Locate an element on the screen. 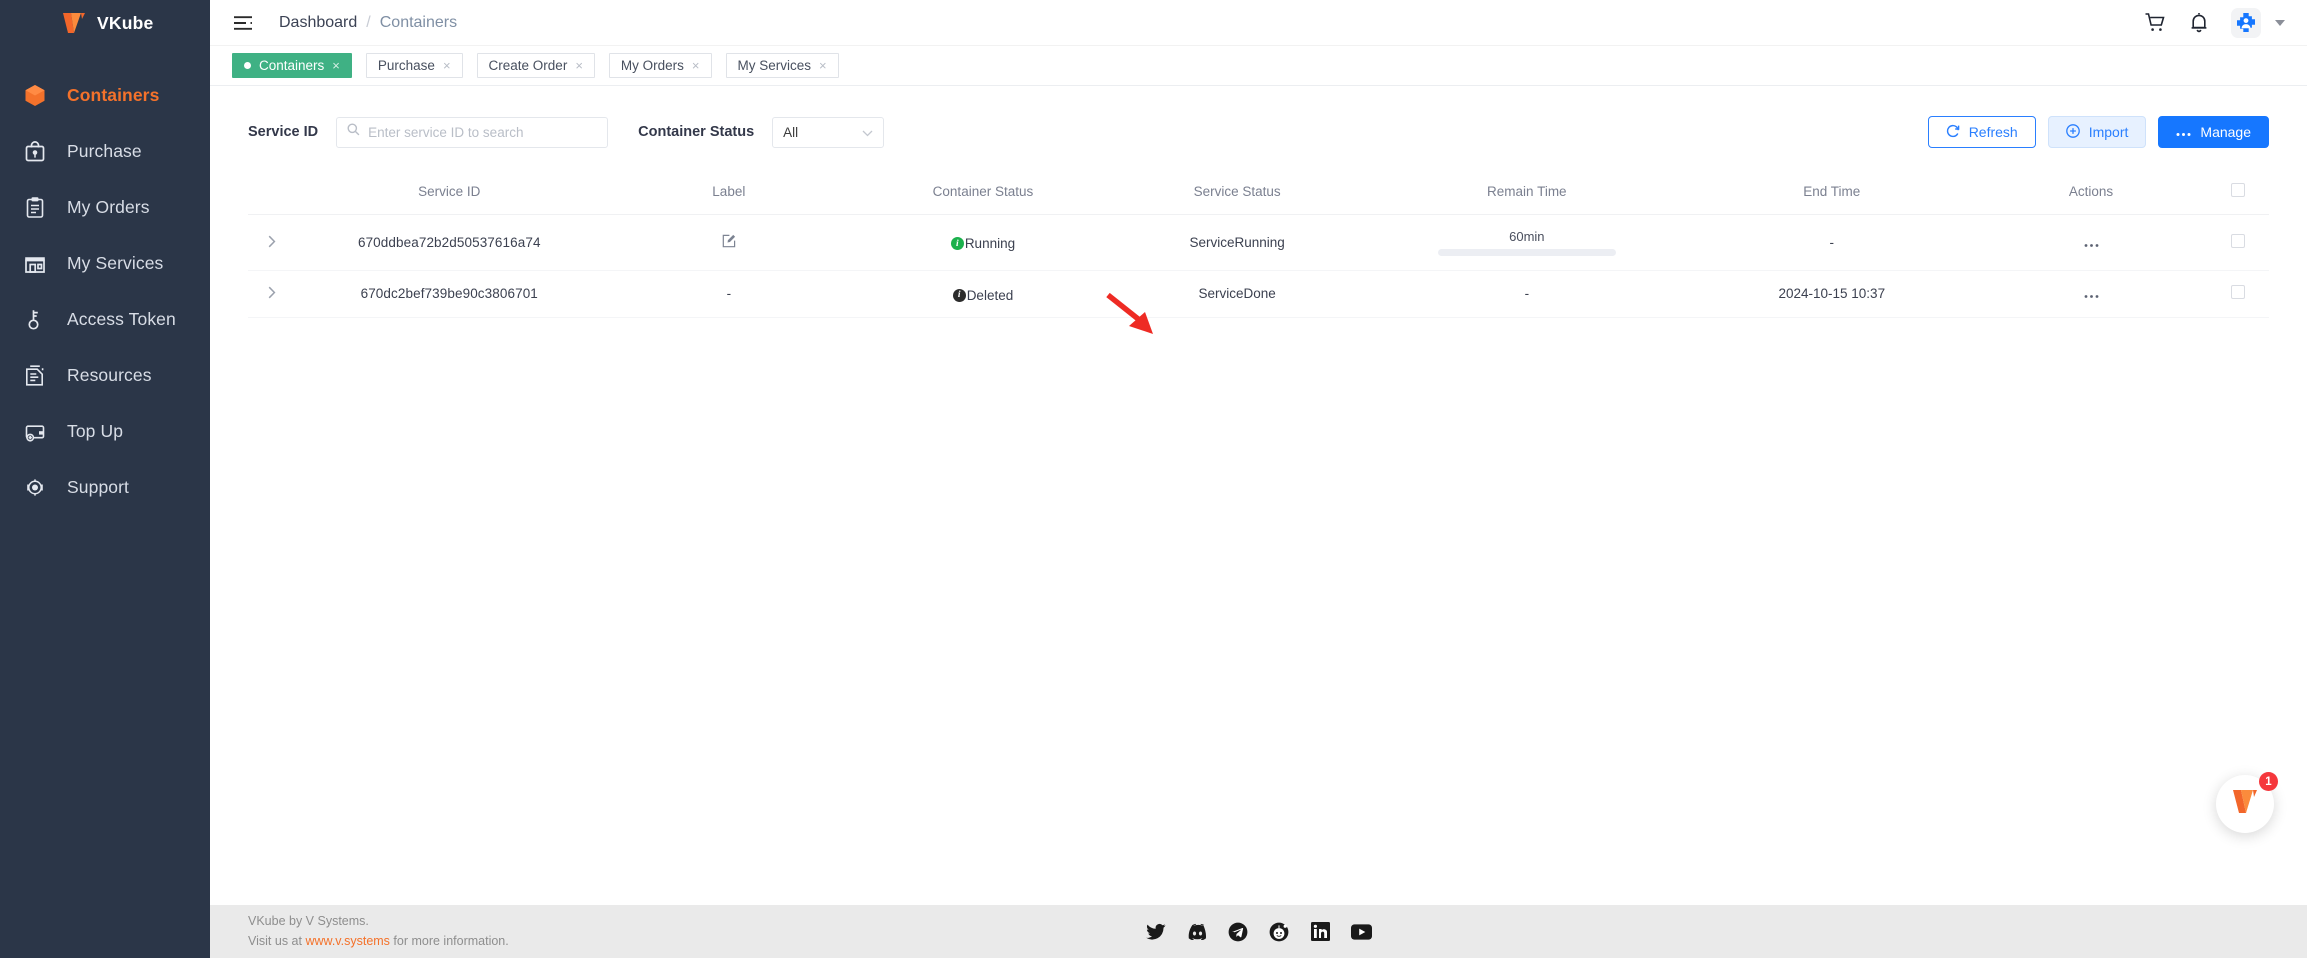  youtube-icon is located at coordinates (1361, 931).